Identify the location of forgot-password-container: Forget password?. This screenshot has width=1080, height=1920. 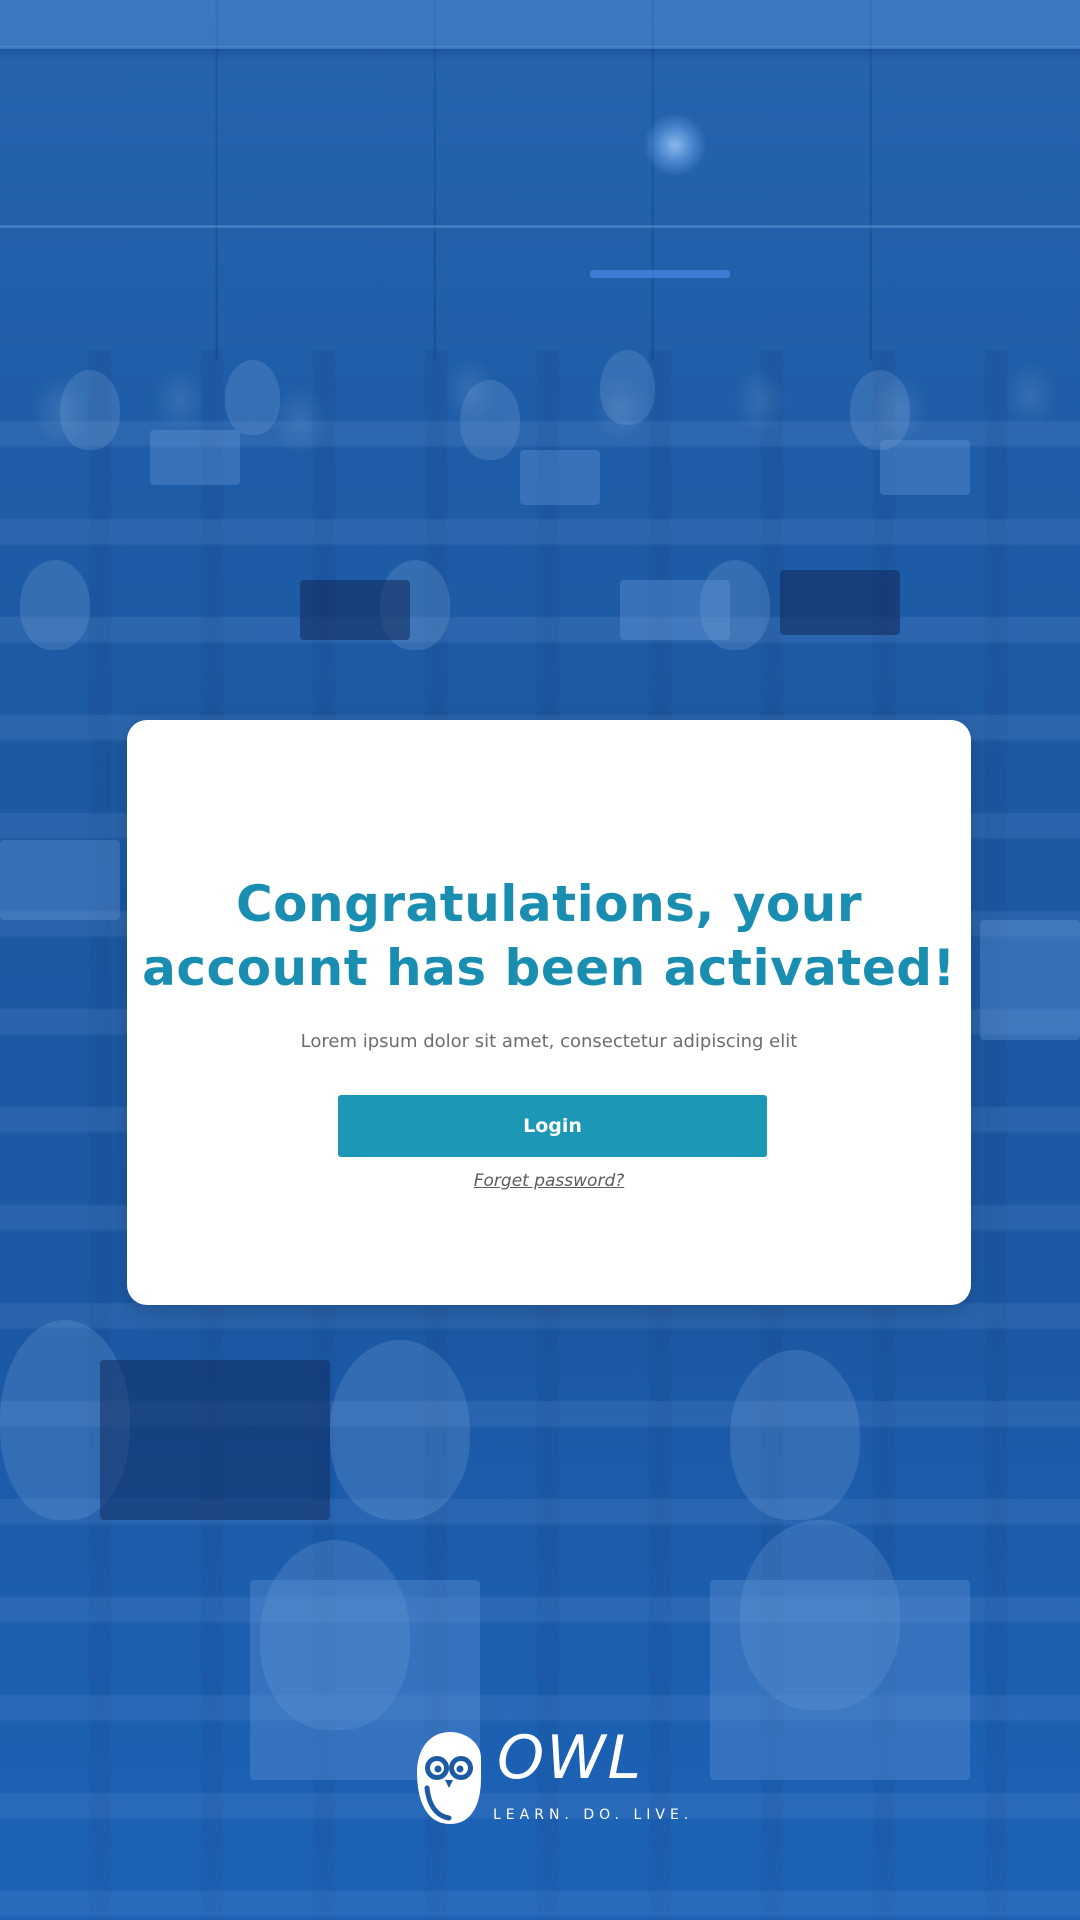
(549, 1181).